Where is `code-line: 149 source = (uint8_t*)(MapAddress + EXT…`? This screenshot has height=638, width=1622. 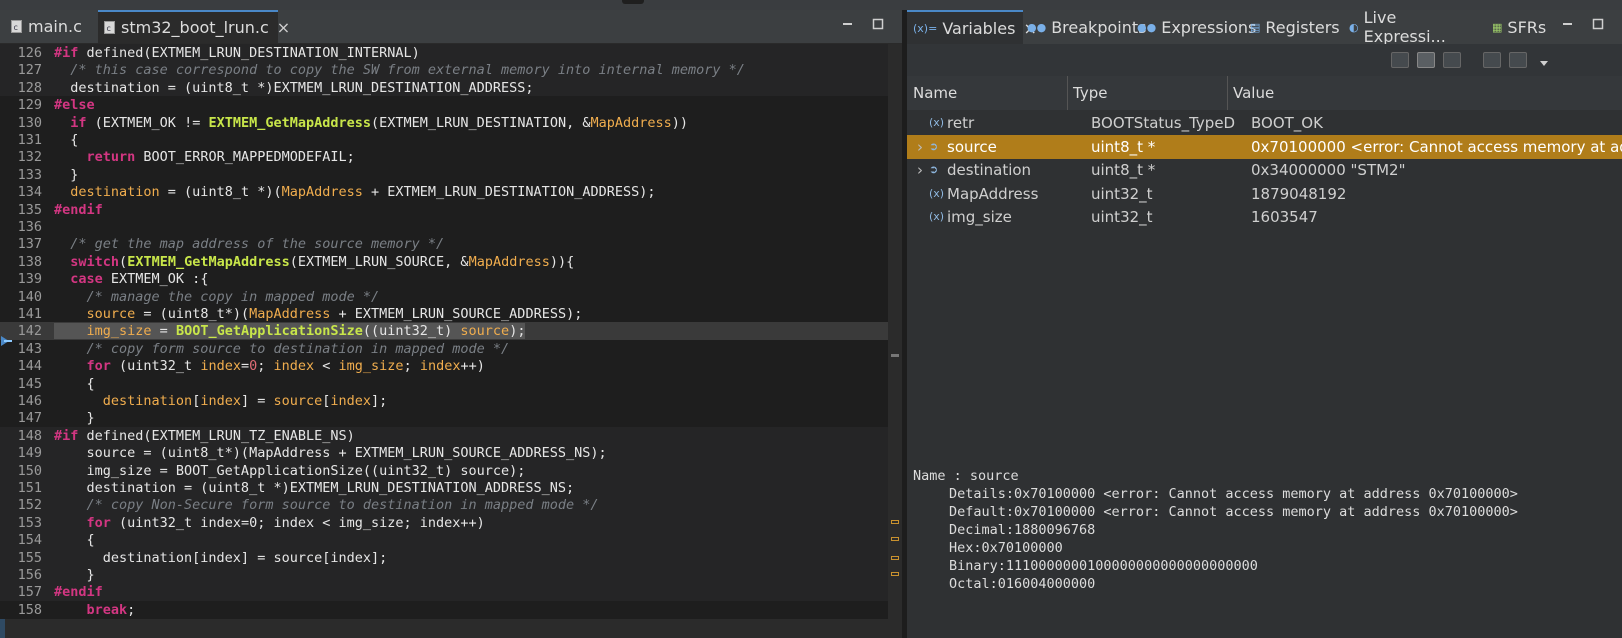 code-line: 149 source = (uint8_t*)(MapAddress + EXT… is located at coordinates (445, 453).